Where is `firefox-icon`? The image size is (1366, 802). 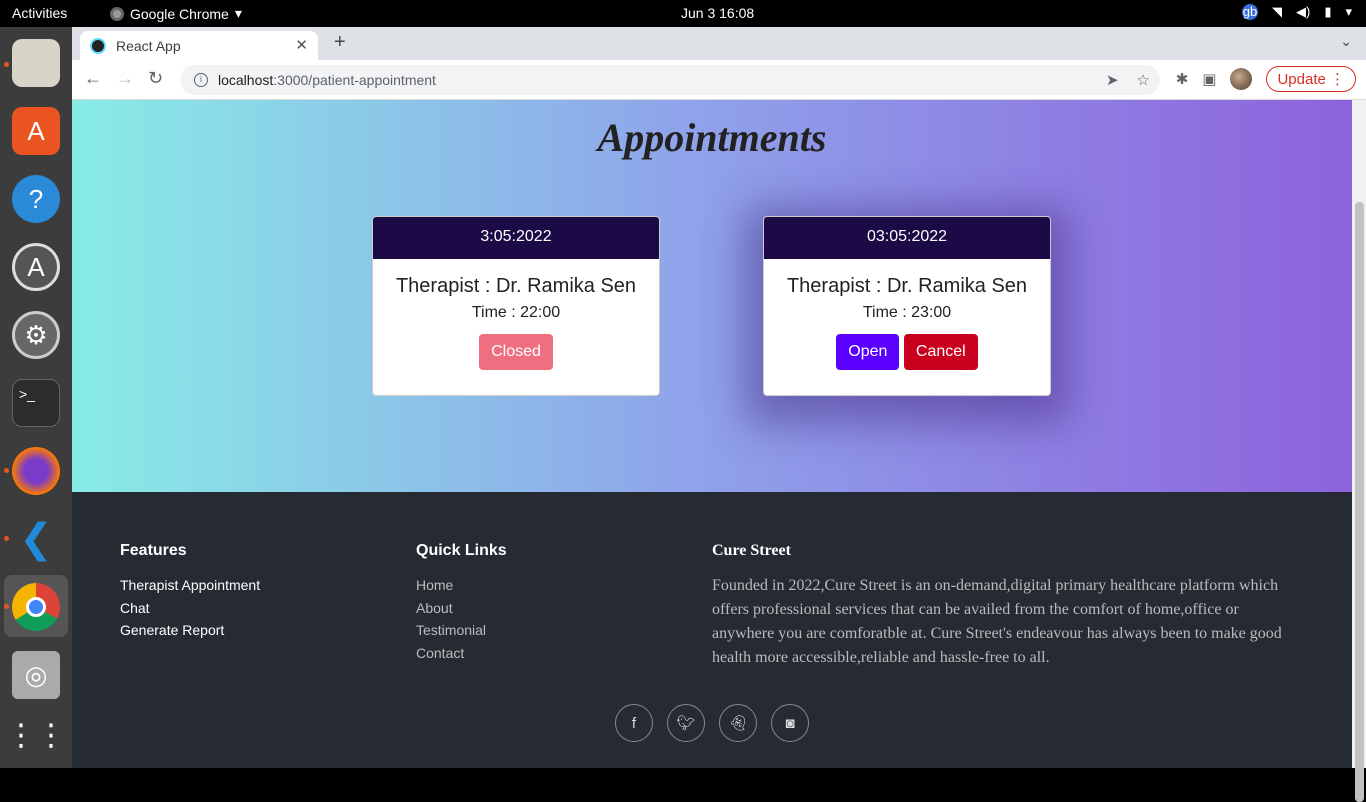
firefox-icon is located at coordinates (36, 471).